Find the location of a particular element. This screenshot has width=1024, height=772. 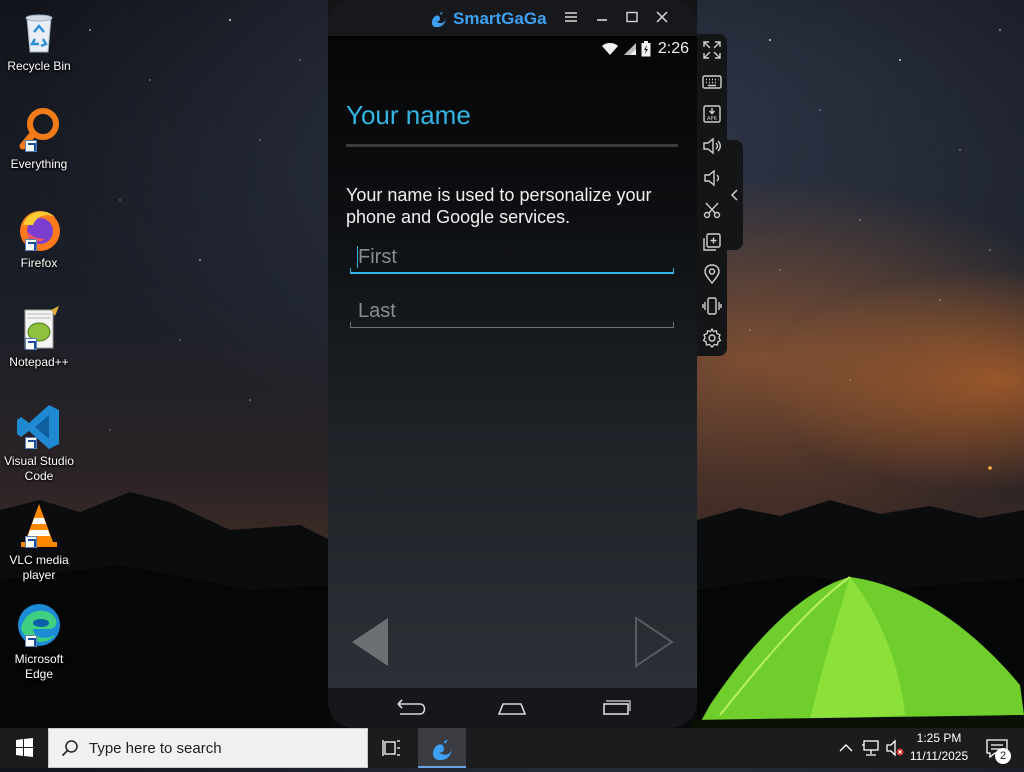

battery-icon is located at coordinates (646, 49).